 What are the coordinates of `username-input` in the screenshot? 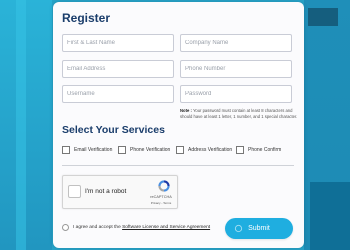 It's located at (118, 94).